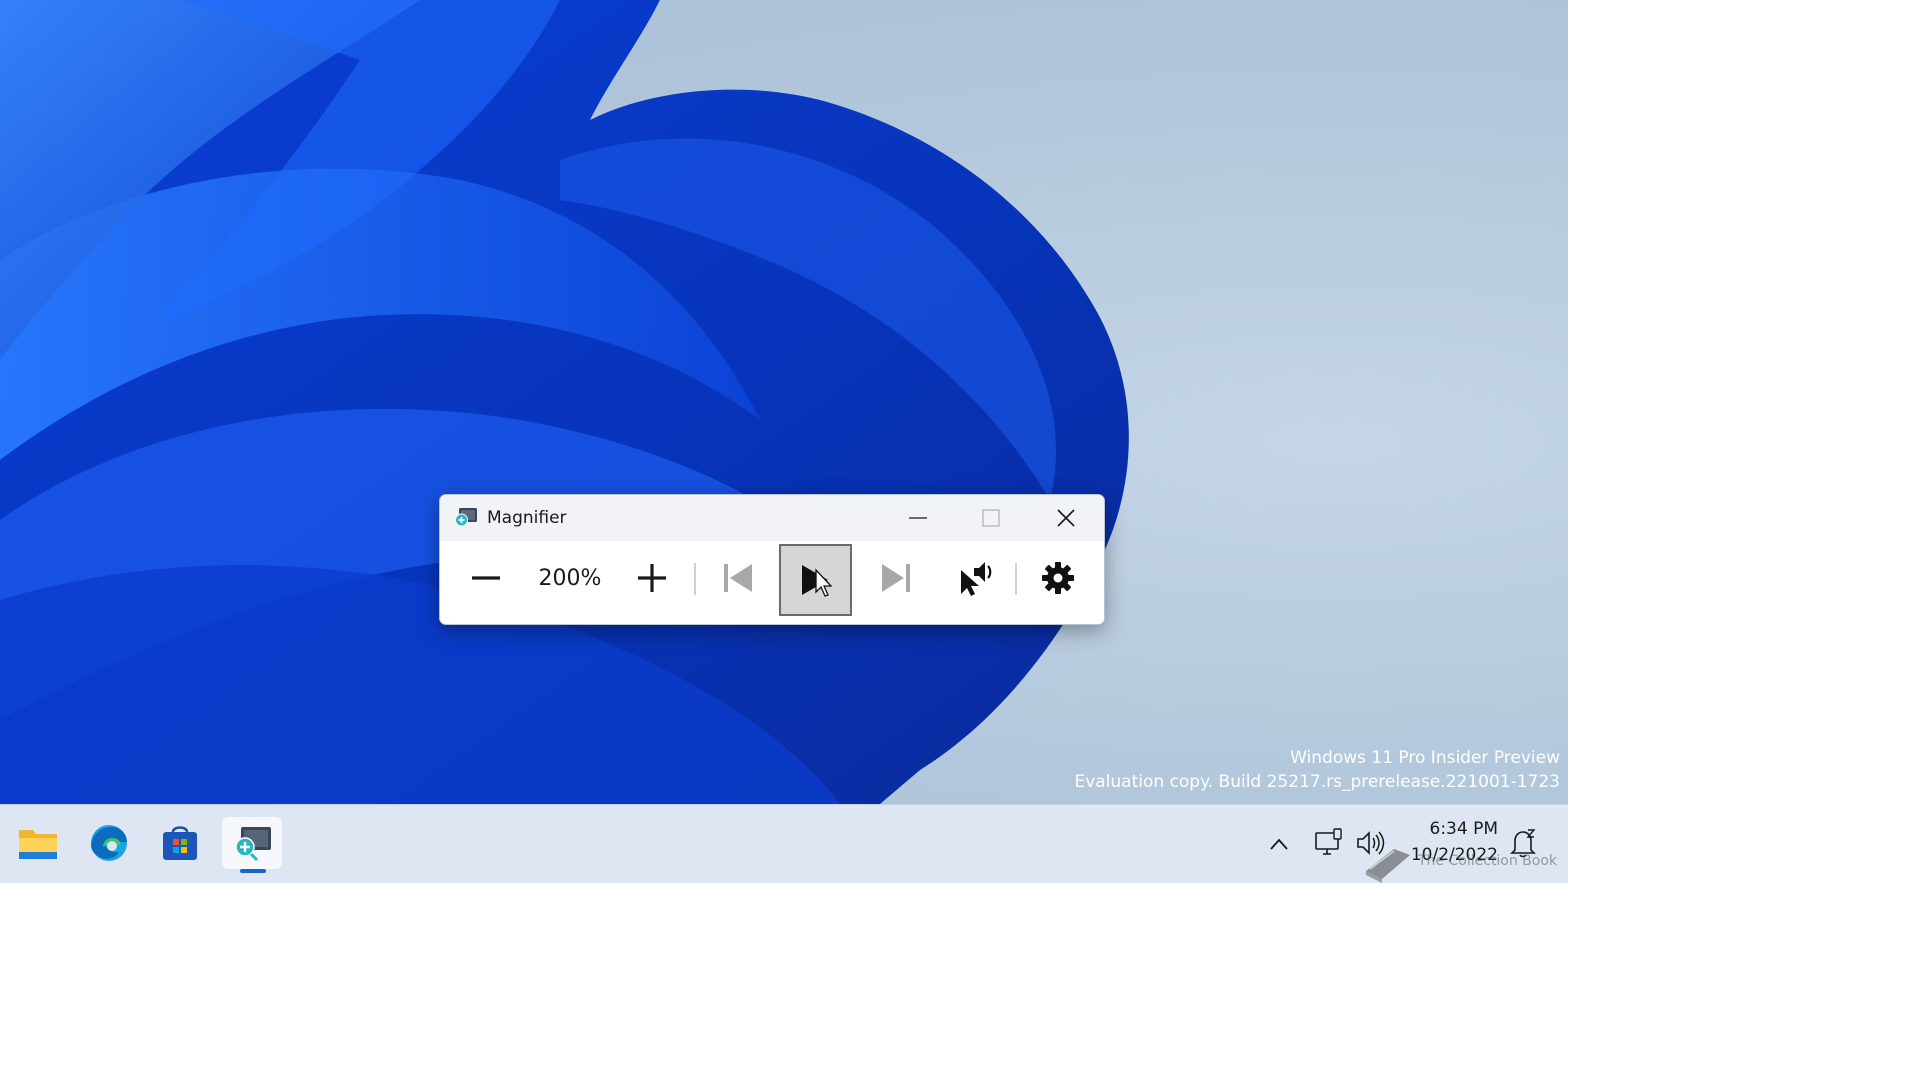 The width and height of the screenshot is (1920, 1080). I want to click on watermark-edition: Windows 11 Pro Insider Preview, so click(1425, 758).